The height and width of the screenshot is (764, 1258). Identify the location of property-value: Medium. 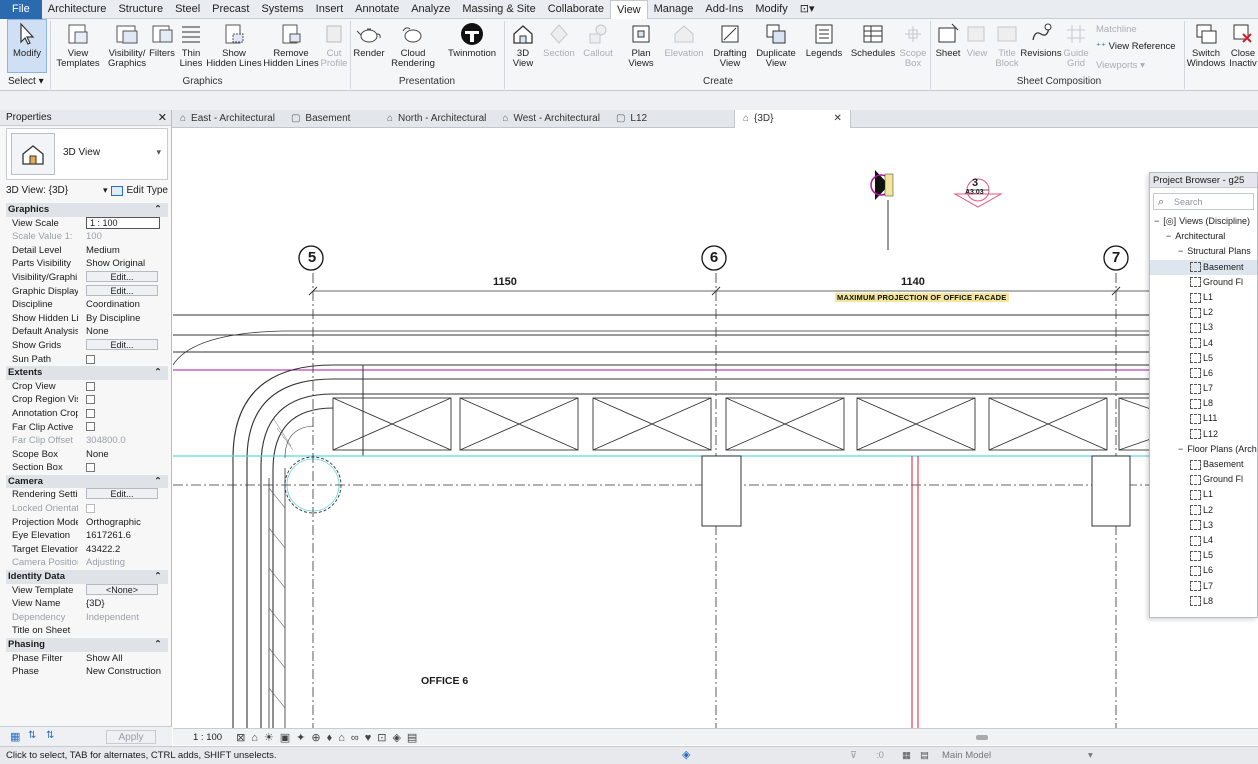
(123, 251).